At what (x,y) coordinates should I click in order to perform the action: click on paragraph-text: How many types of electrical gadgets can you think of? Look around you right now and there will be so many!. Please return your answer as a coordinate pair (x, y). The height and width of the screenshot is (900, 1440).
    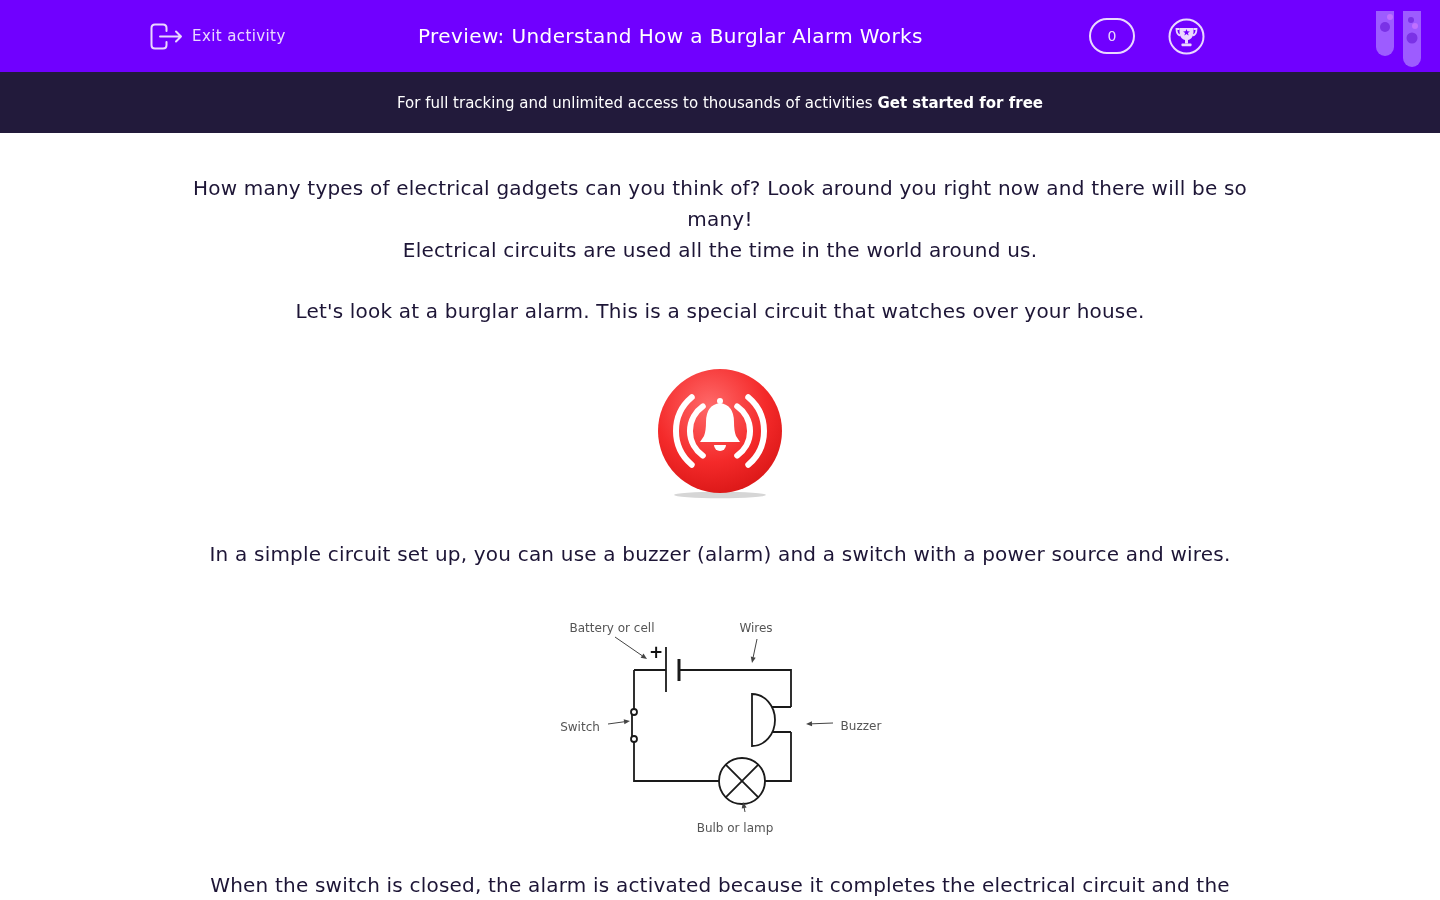
    Looking at the image, I should click on (720, 204).